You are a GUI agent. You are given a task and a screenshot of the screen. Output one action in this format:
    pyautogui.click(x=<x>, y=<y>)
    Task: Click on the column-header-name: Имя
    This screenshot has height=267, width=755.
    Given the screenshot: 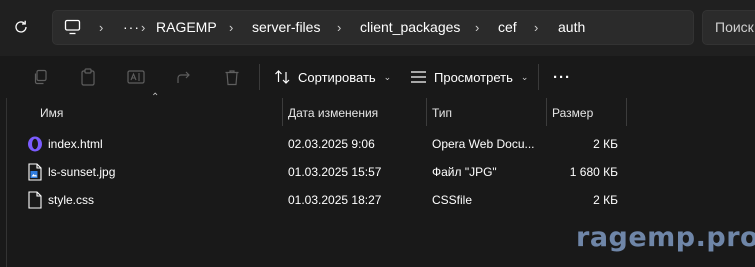 What is the action you would take?
    pyautogui.click(x=158, y=112)
    